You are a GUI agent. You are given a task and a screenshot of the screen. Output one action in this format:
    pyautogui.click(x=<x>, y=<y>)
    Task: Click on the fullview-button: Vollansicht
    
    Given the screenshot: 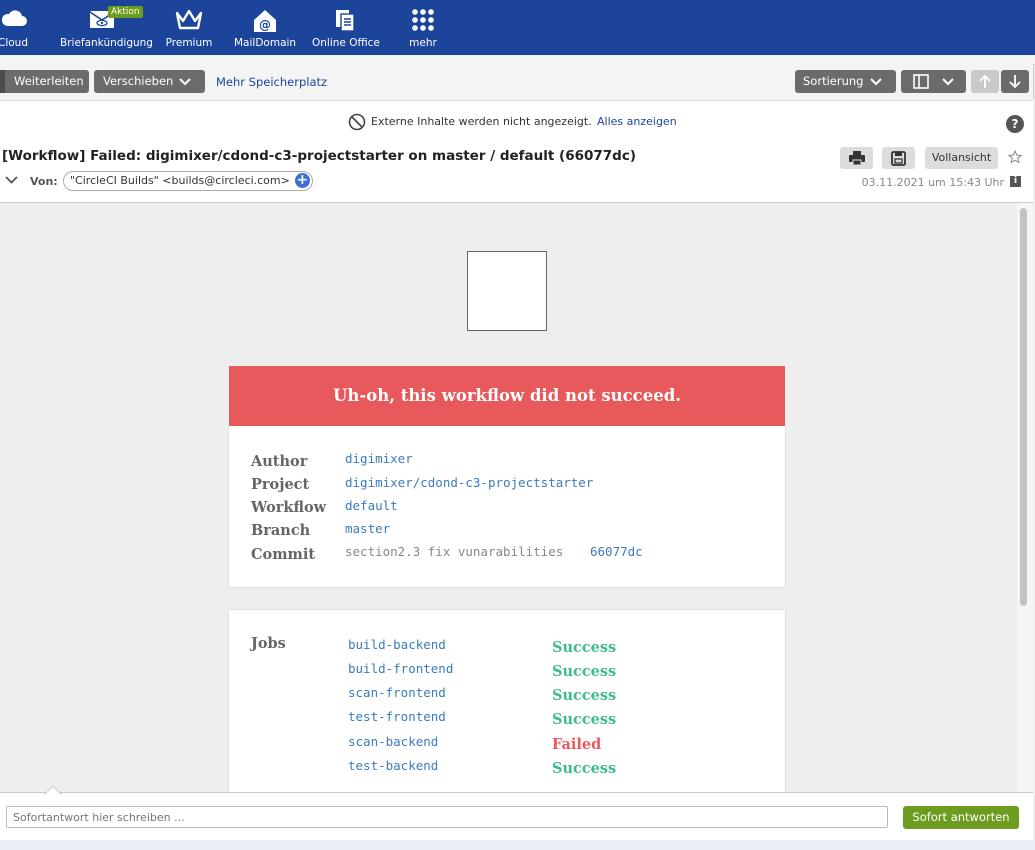 What is the action you would take?
    pyautogui.click(x=961, y=158)
    